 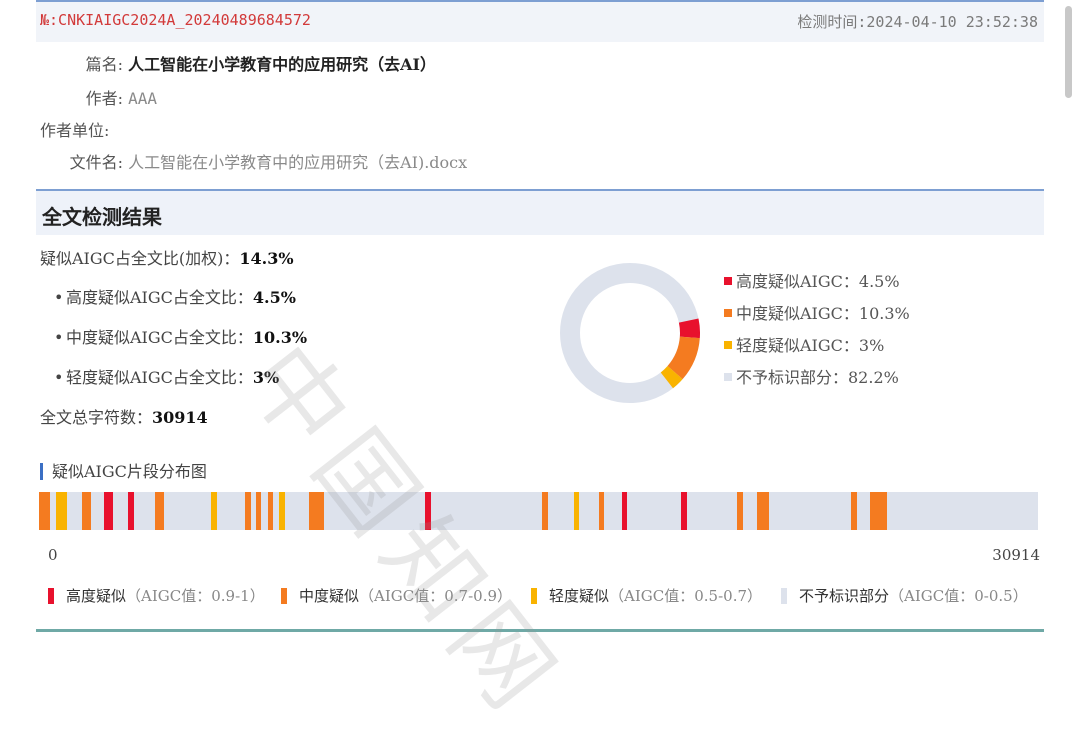 What do you see at coordinates (1016, 555) in the screenshot?
I see `axis-end-label: 30914` at bounding box center [1016, 555].